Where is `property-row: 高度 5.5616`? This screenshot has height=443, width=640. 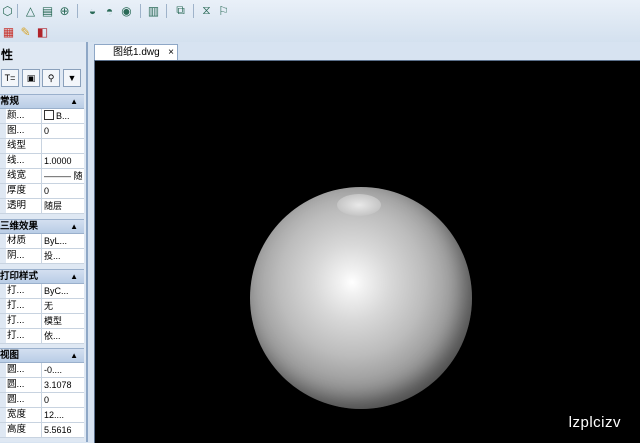 property-row: 高度 5.5616 is located at coordinates (42, 430).